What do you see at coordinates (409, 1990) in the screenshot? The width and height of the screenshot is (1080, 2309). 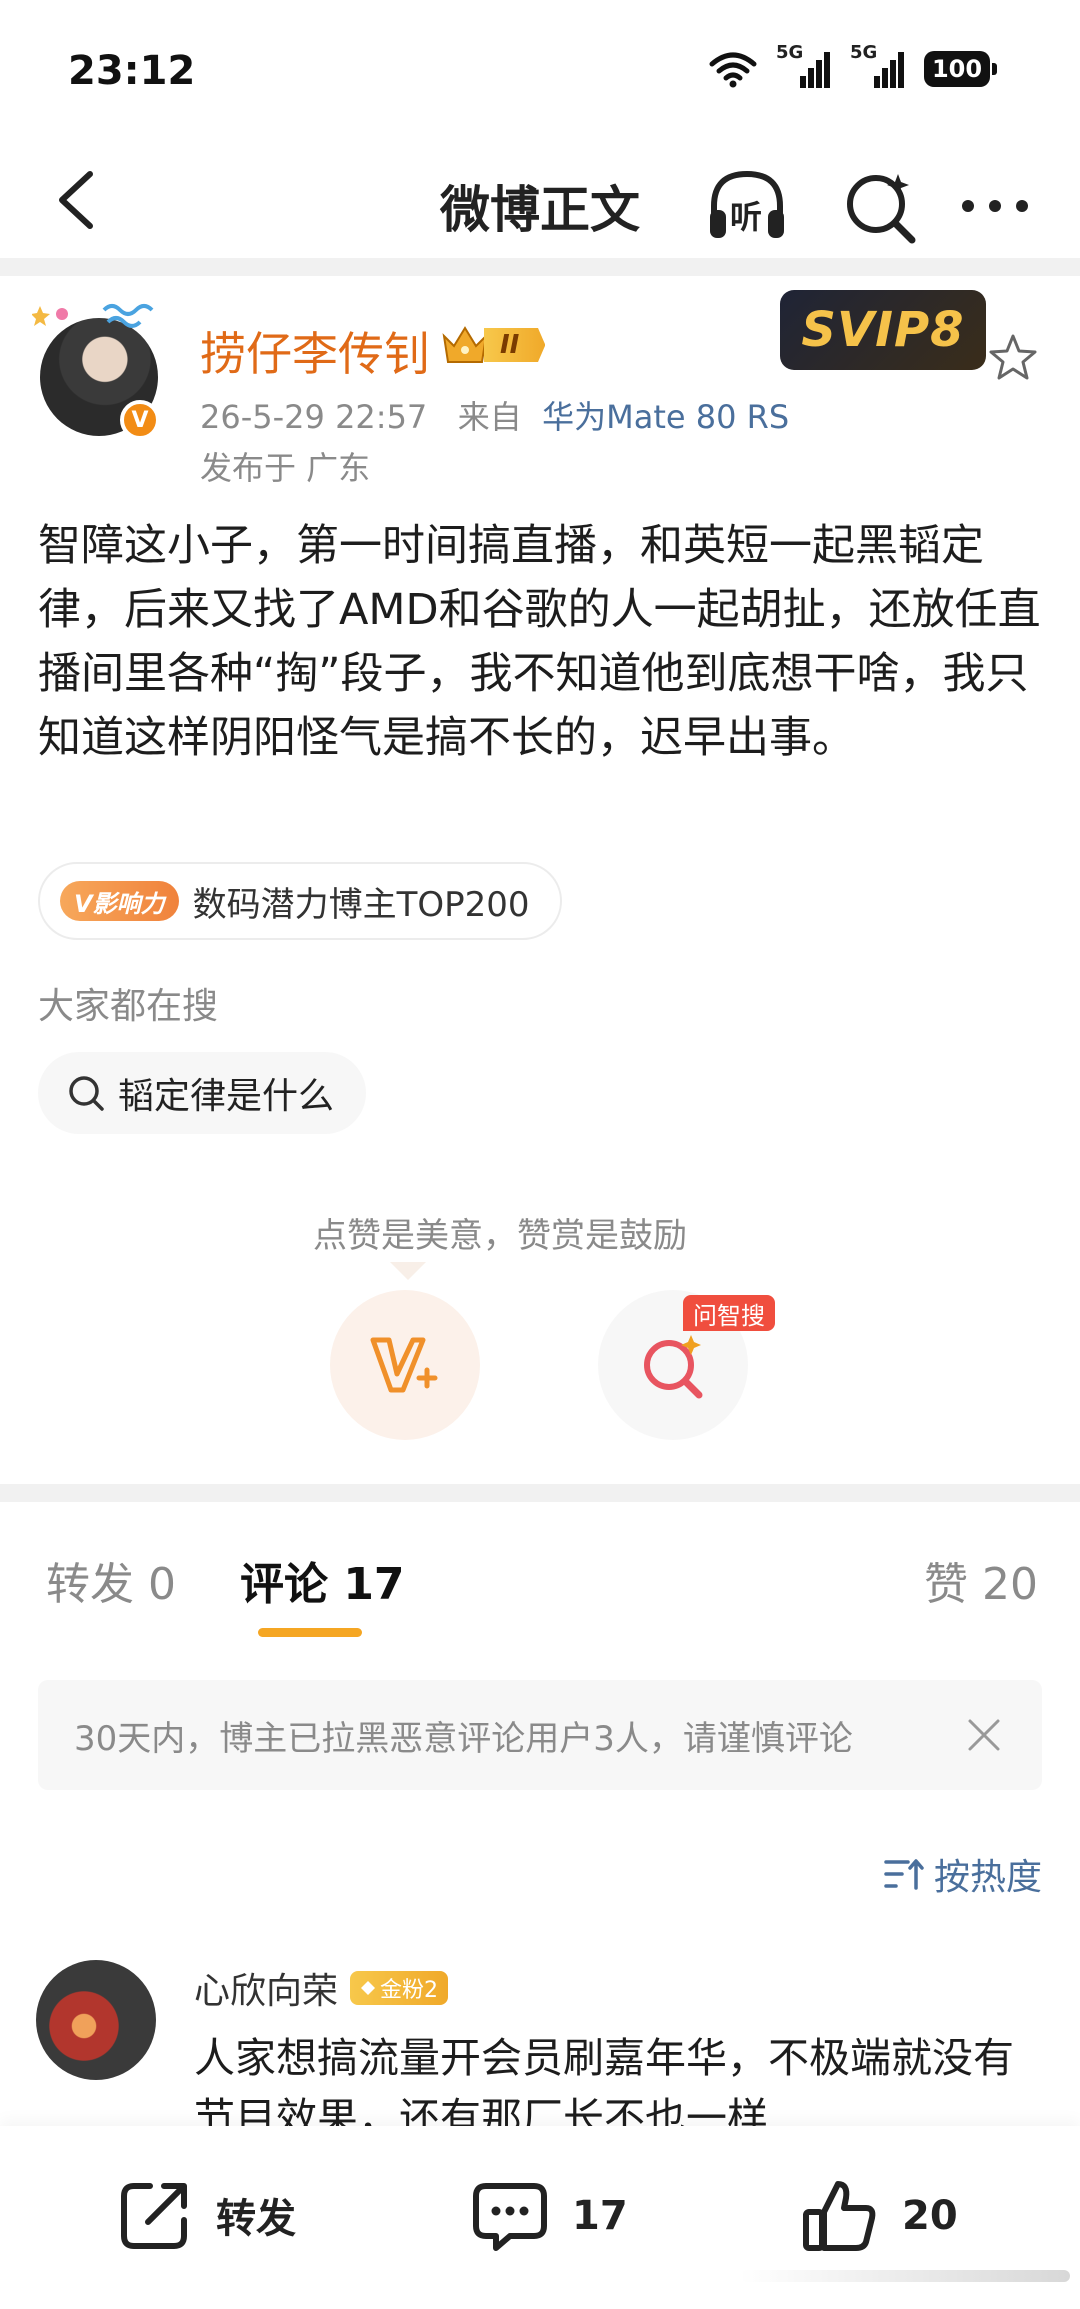 I see `fan-badge-label: 金粉2` at bounding box center [409, 1990].